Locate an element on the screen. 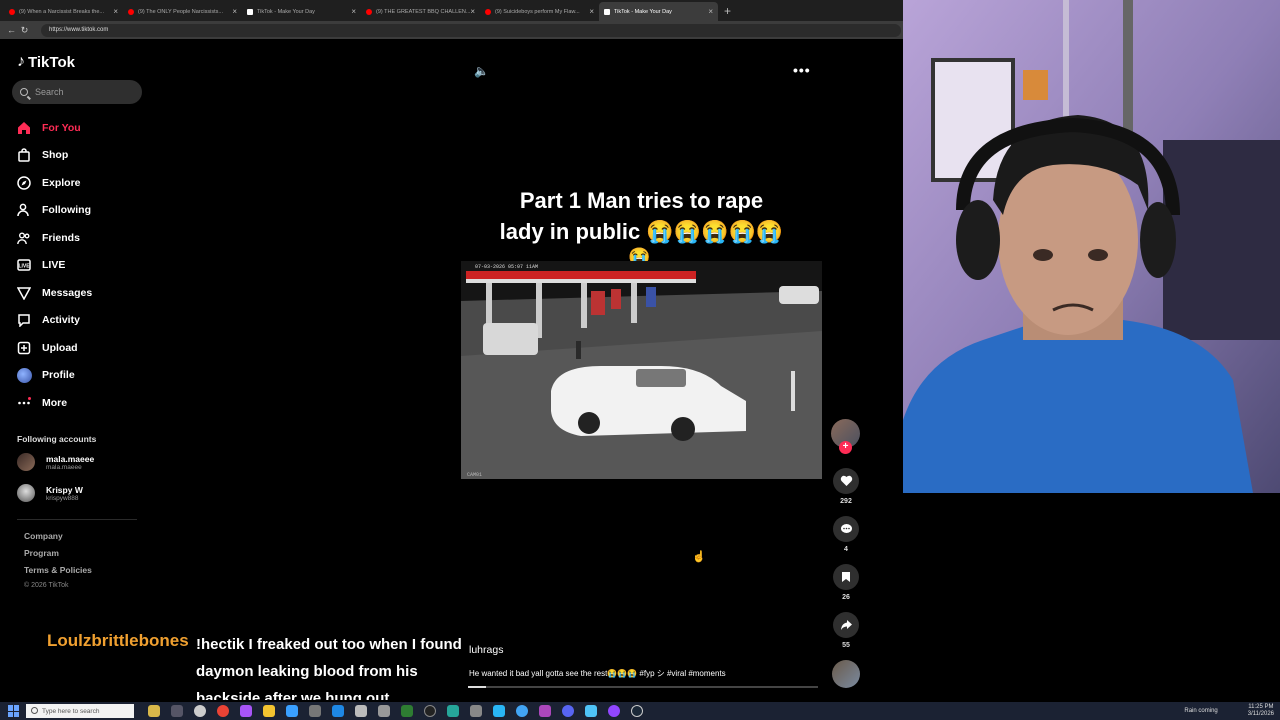 The image size is (1280, 720). back-icon: ← is located at coordinates (11, 30).